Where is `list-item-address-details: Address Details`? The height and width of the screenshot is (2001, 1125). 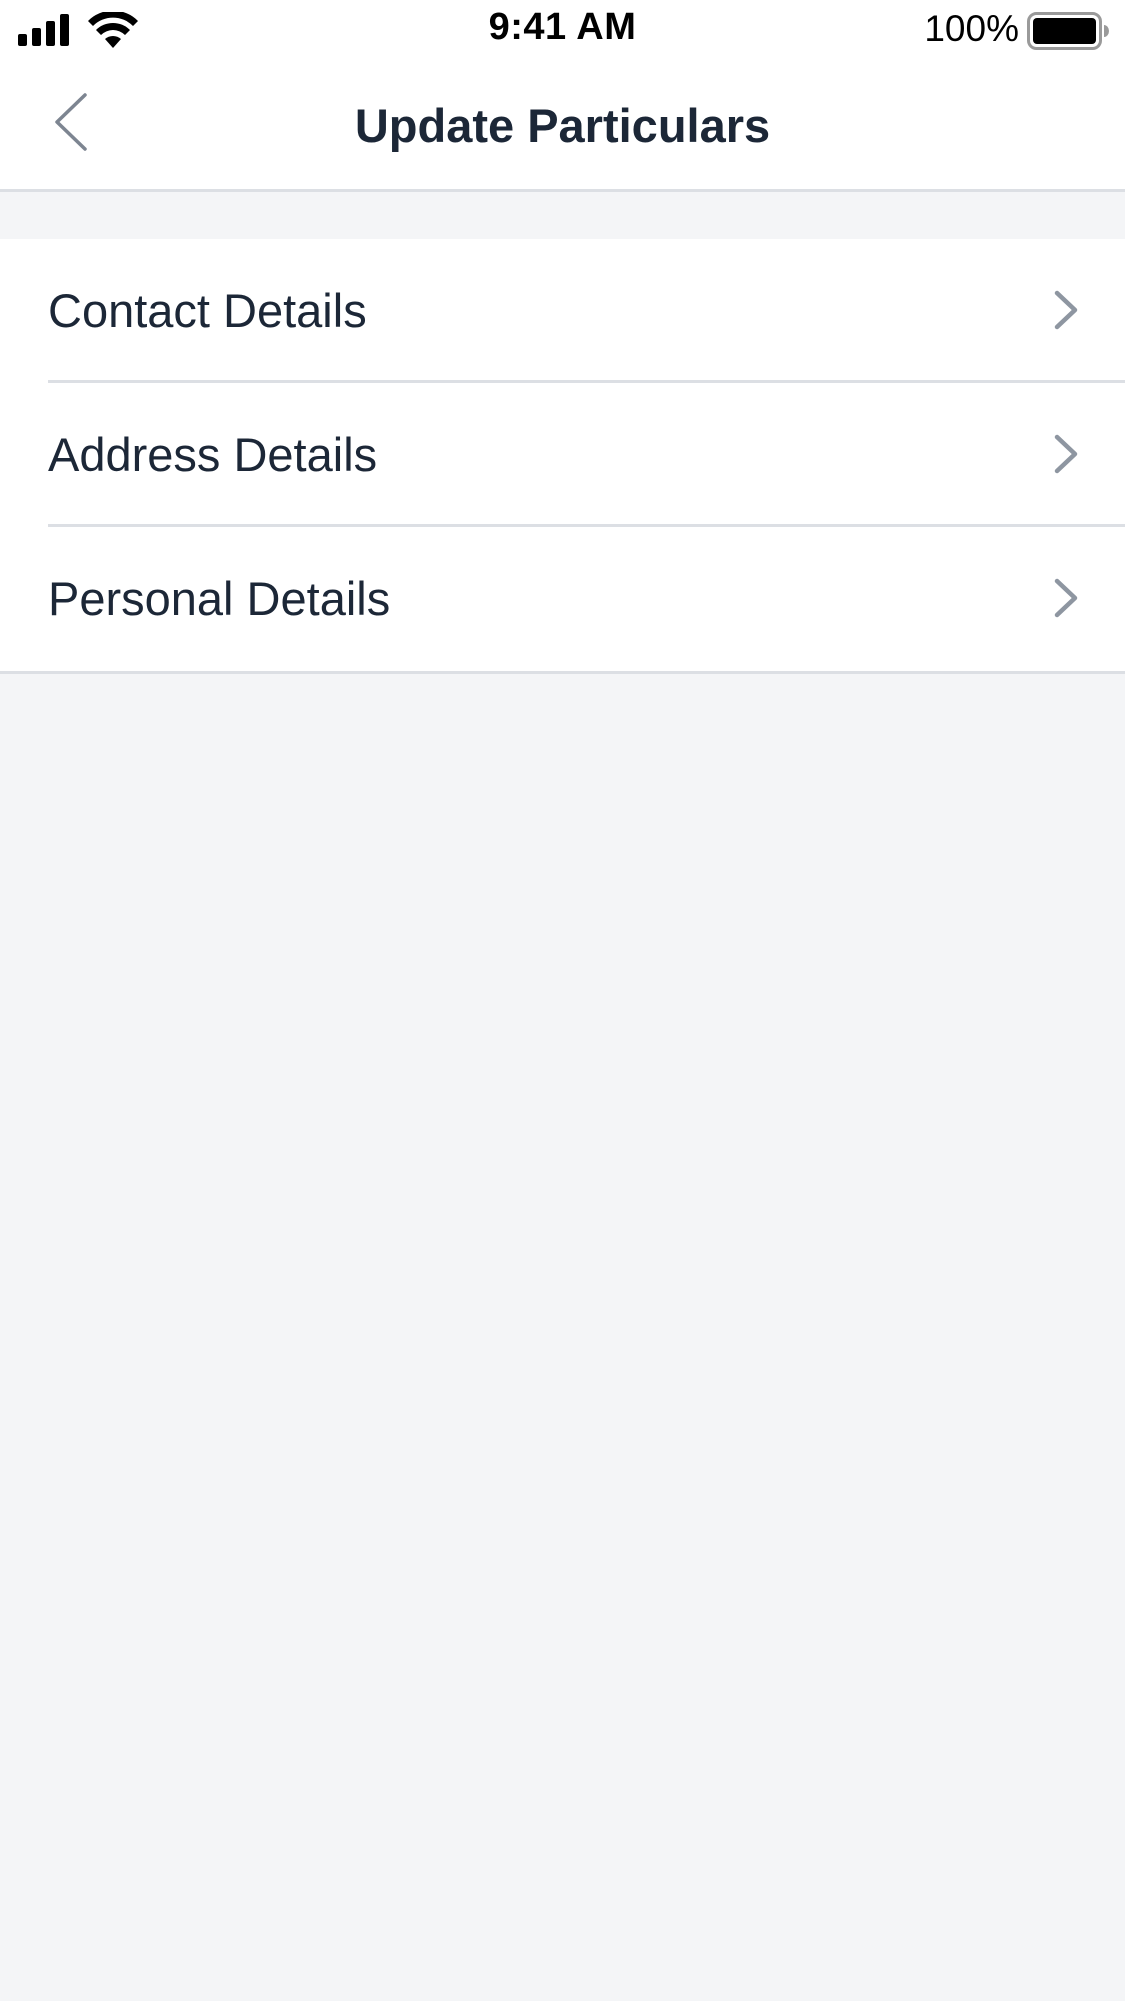 list-item-address-details: Address Details is located at coordinates (562, 455).